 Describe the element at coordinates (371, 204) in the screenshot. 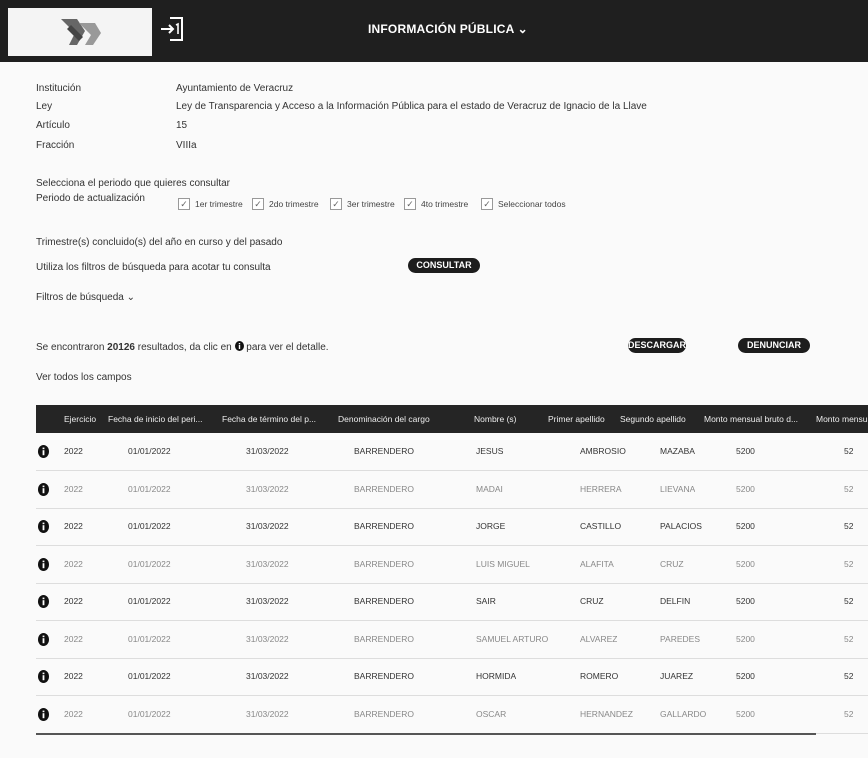

I see `quarter-3-label: 3er trimestre` at that location.